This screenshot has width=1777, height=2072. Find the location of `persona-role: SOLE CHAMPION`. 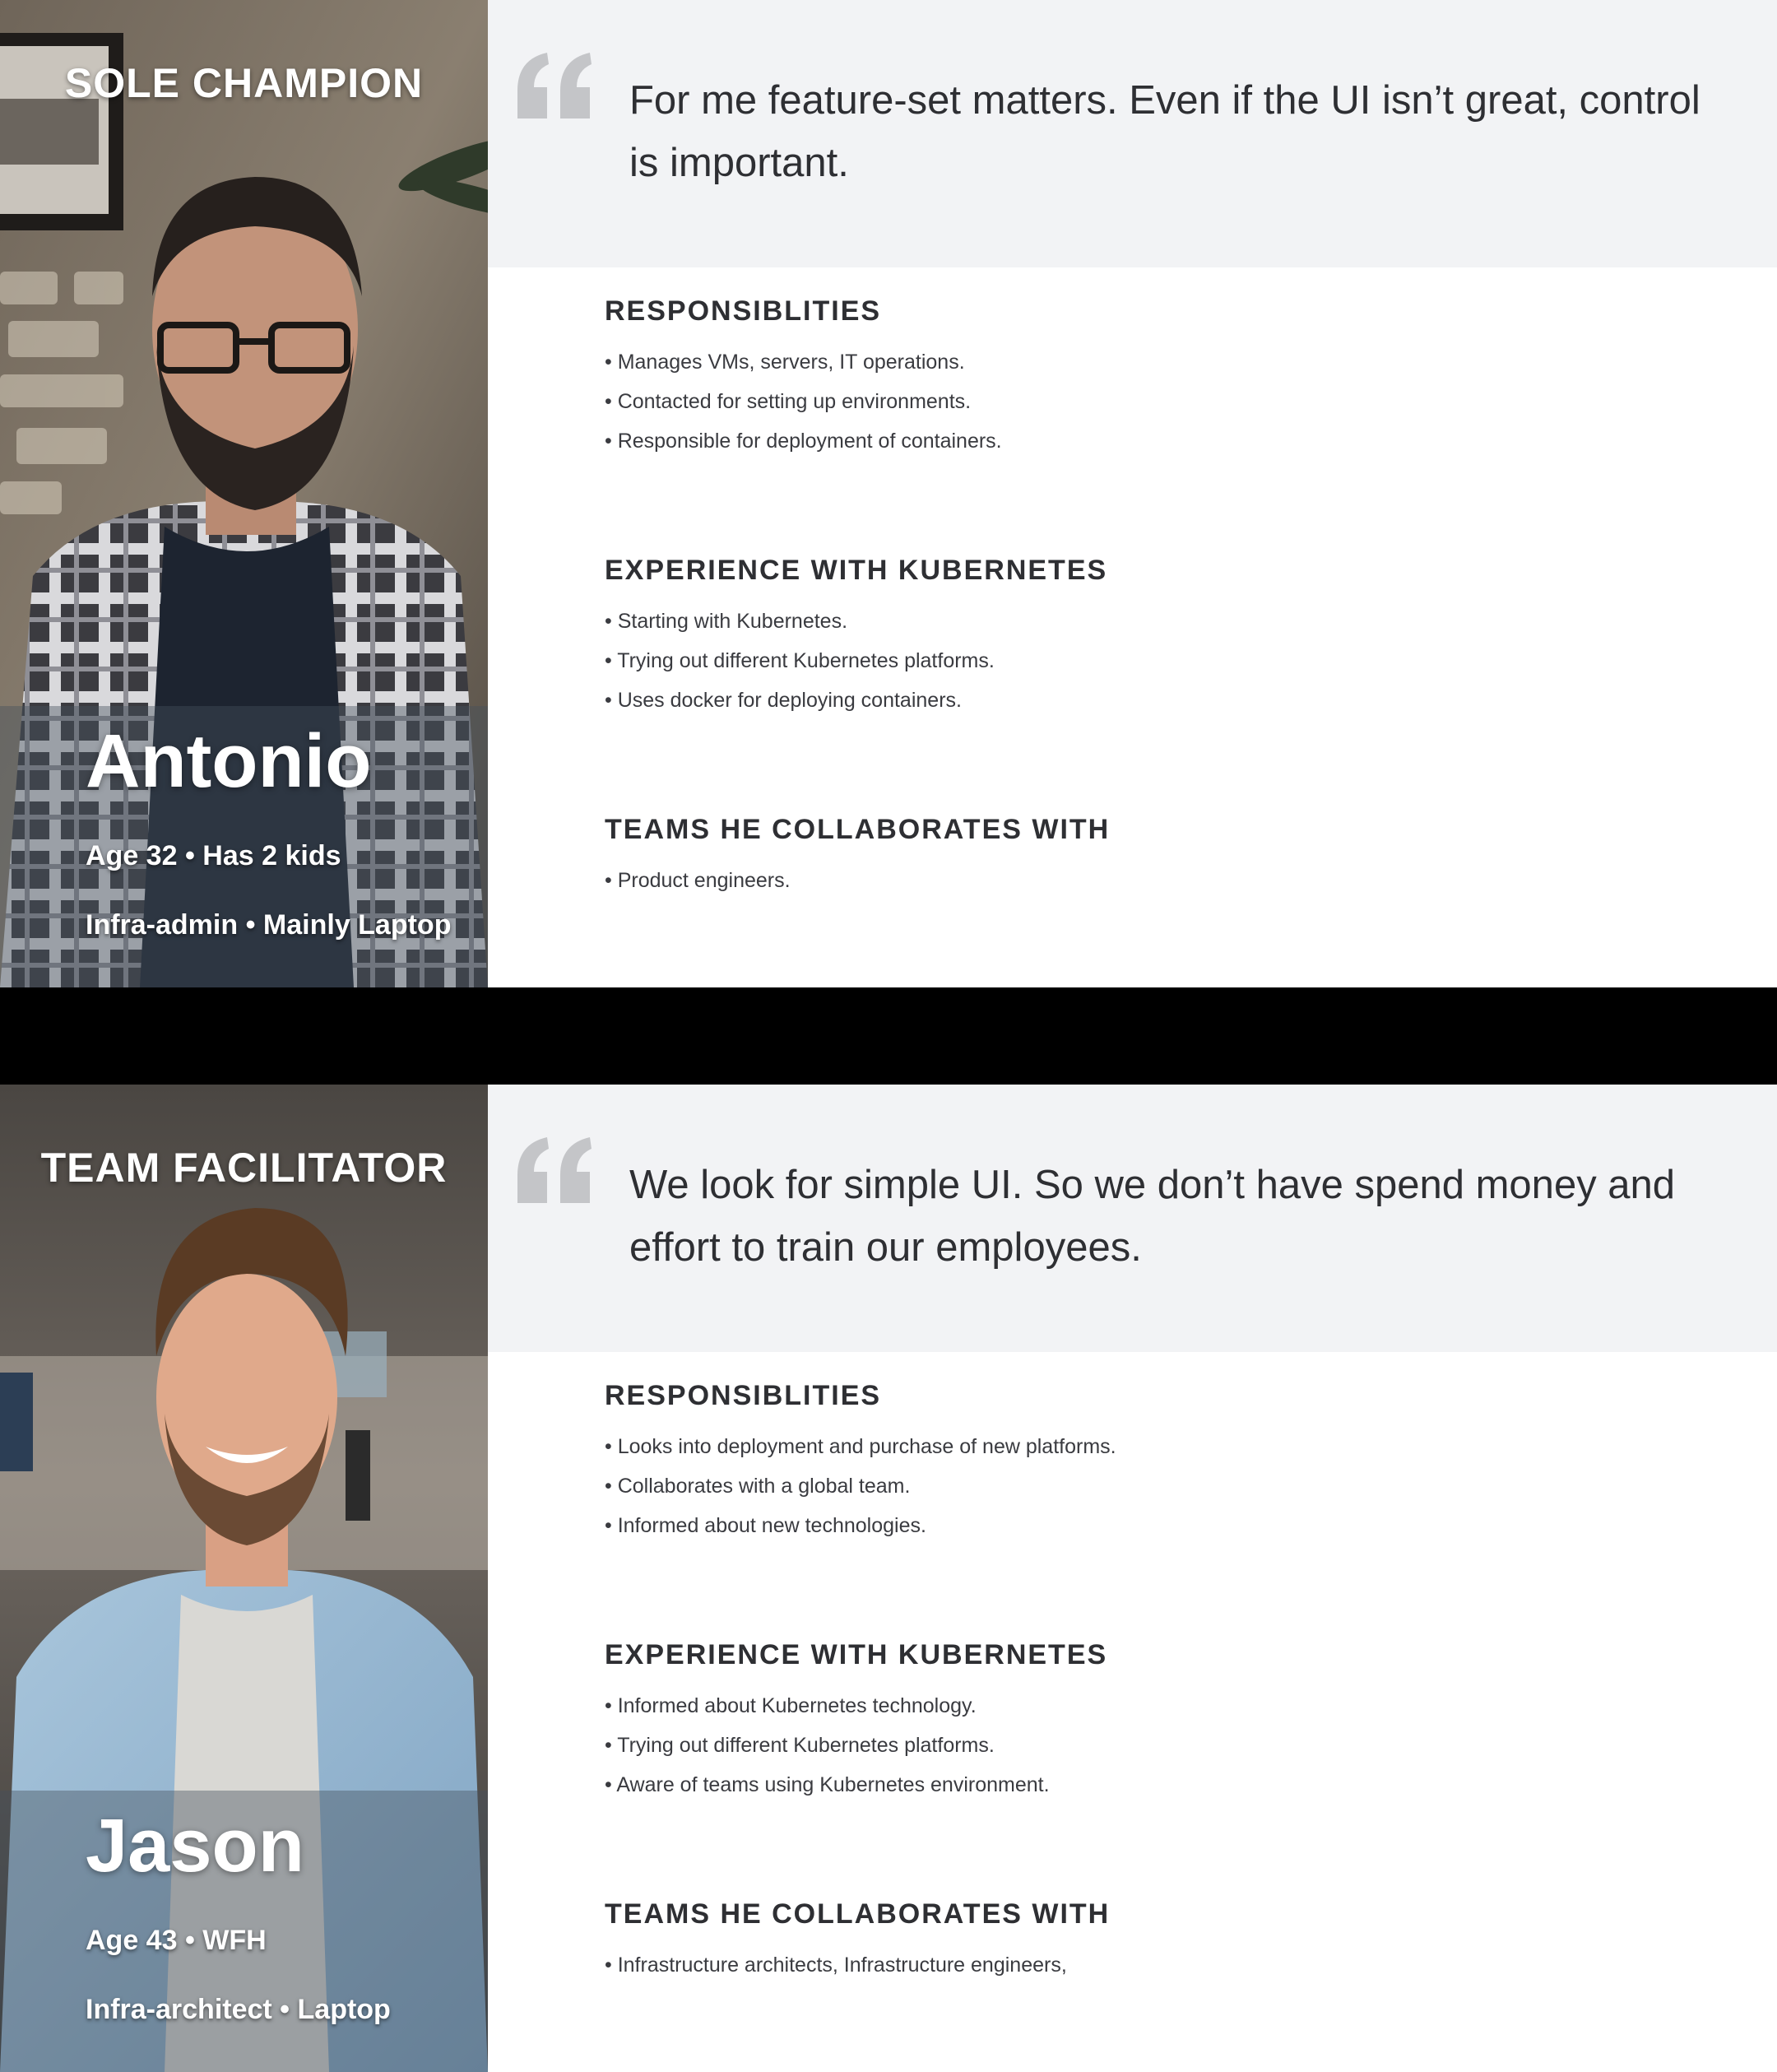

persona-role: SOLE CHAMPION is located at coordinates (244, 83).